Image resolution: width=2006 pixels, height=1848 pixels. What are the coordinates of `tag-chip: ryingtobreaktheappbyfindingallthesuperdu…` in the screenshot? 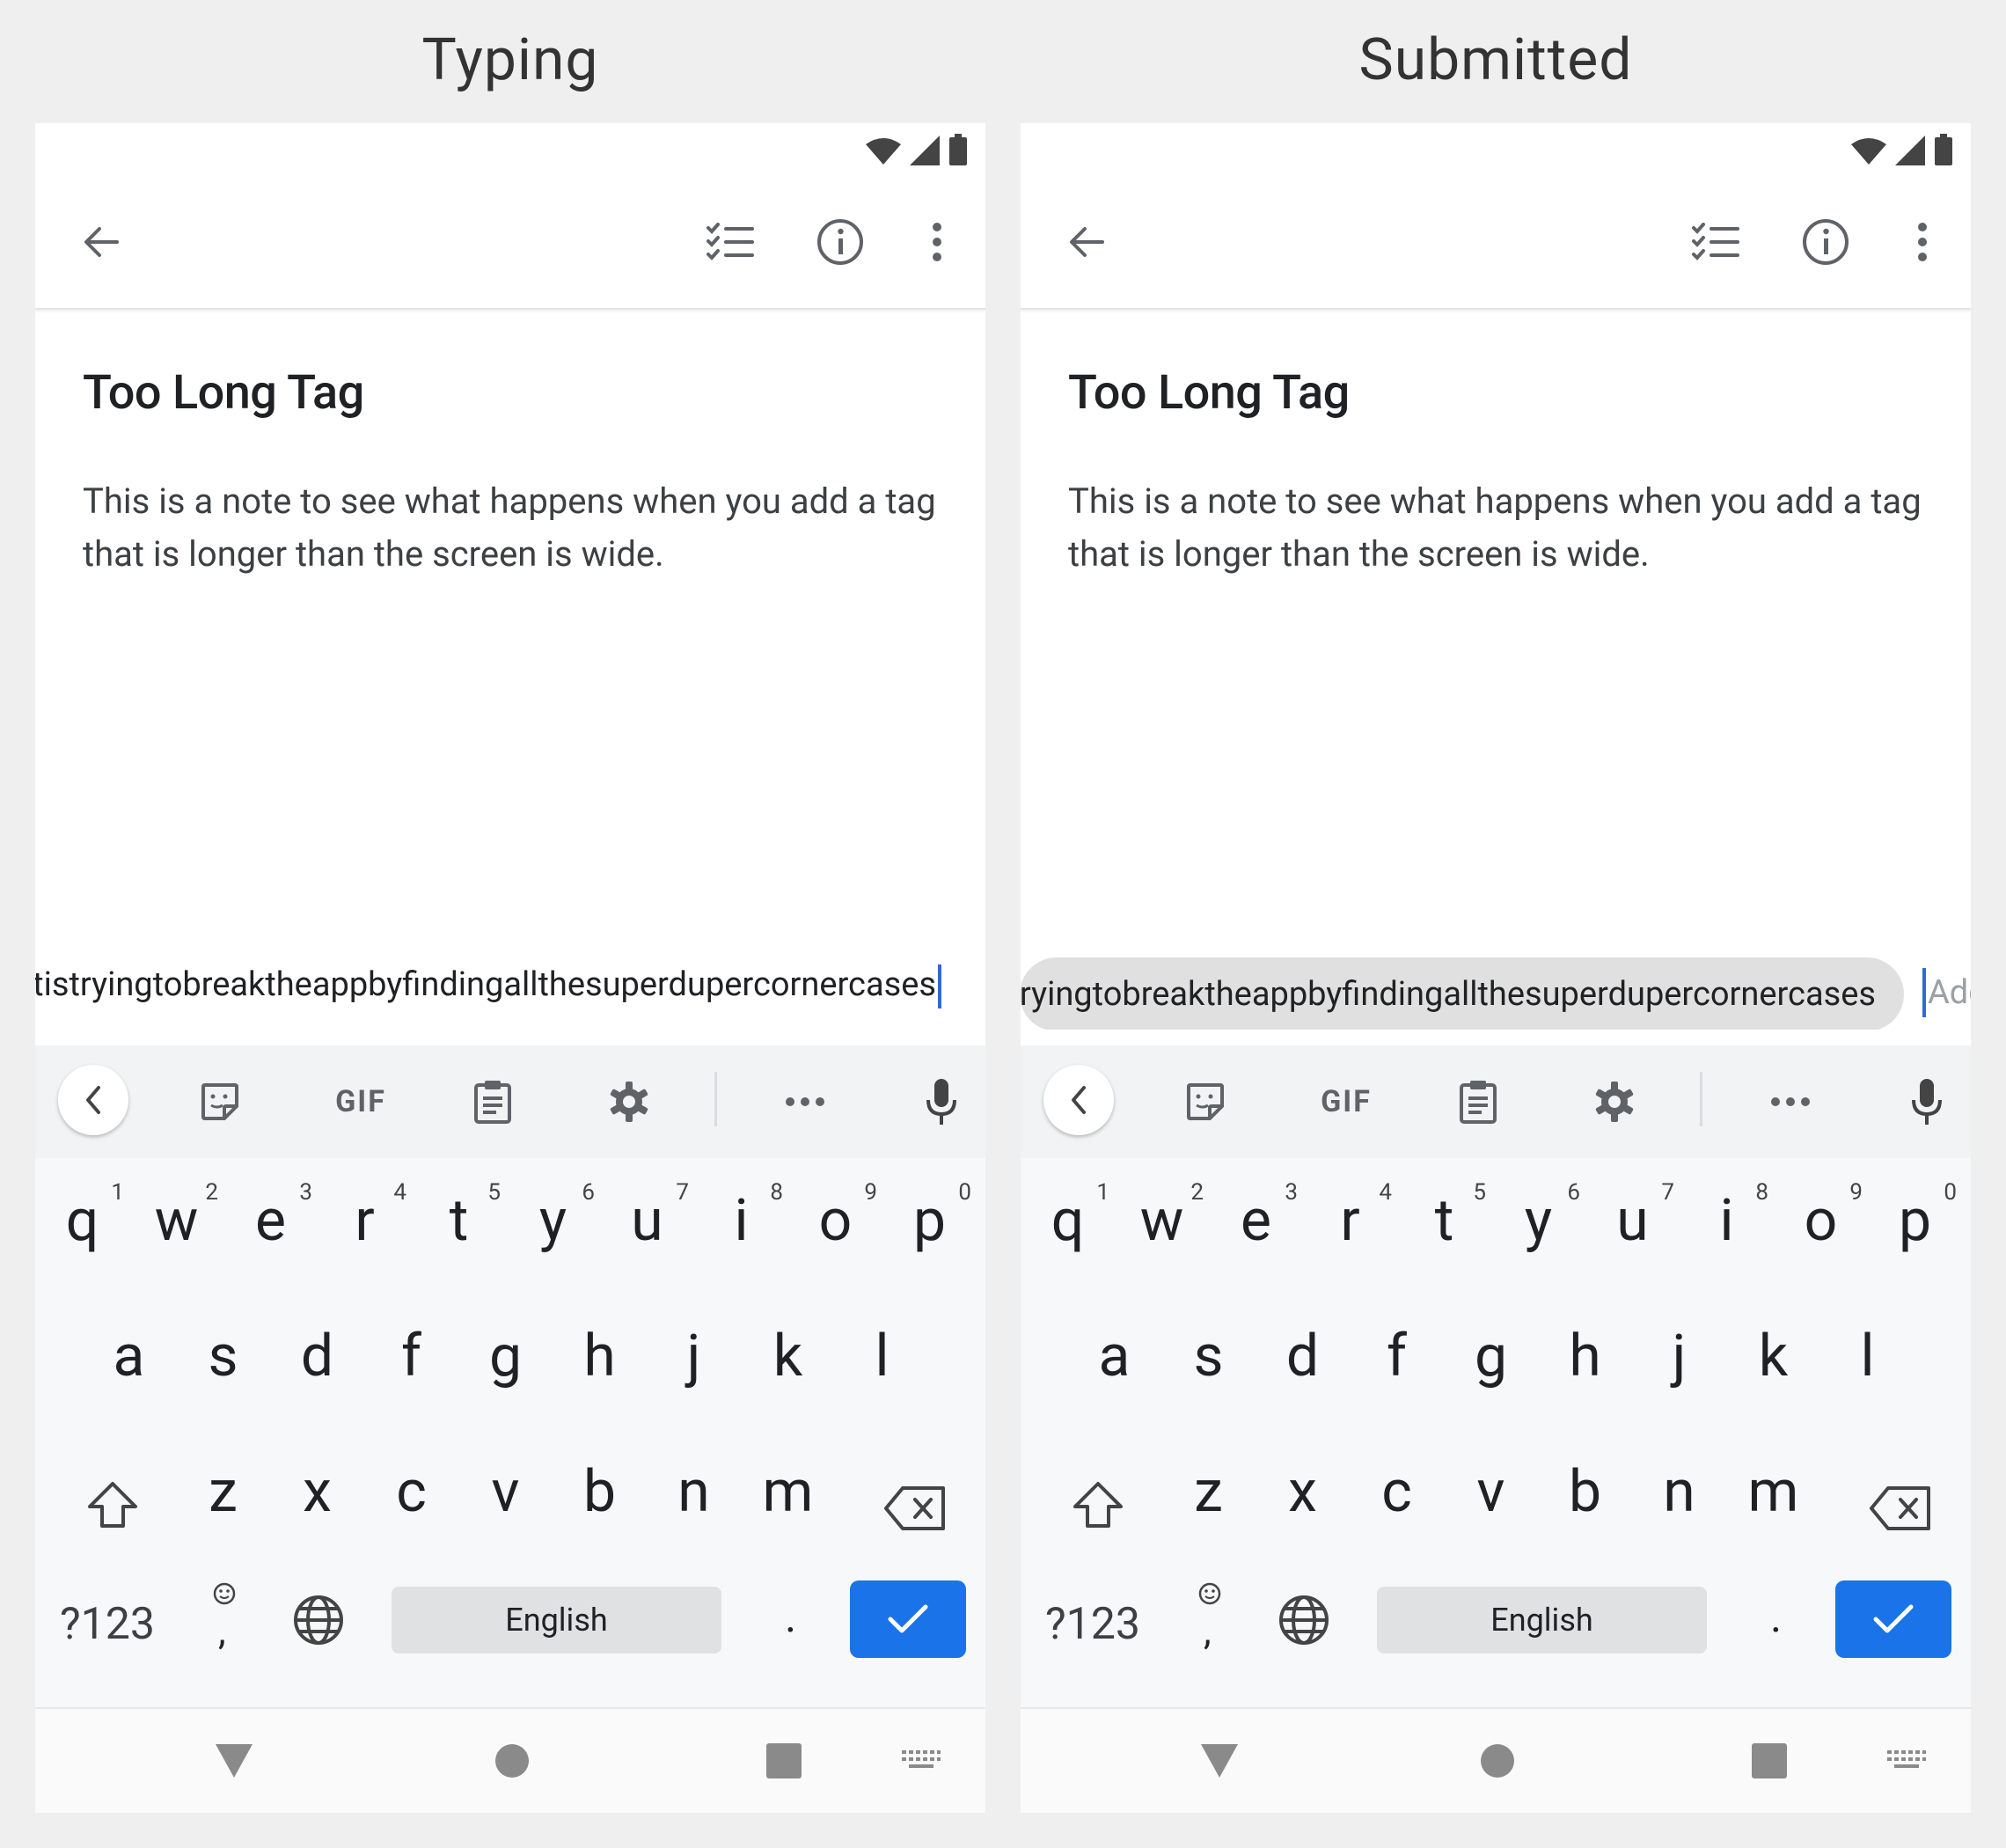 It's located at (1462, 993).